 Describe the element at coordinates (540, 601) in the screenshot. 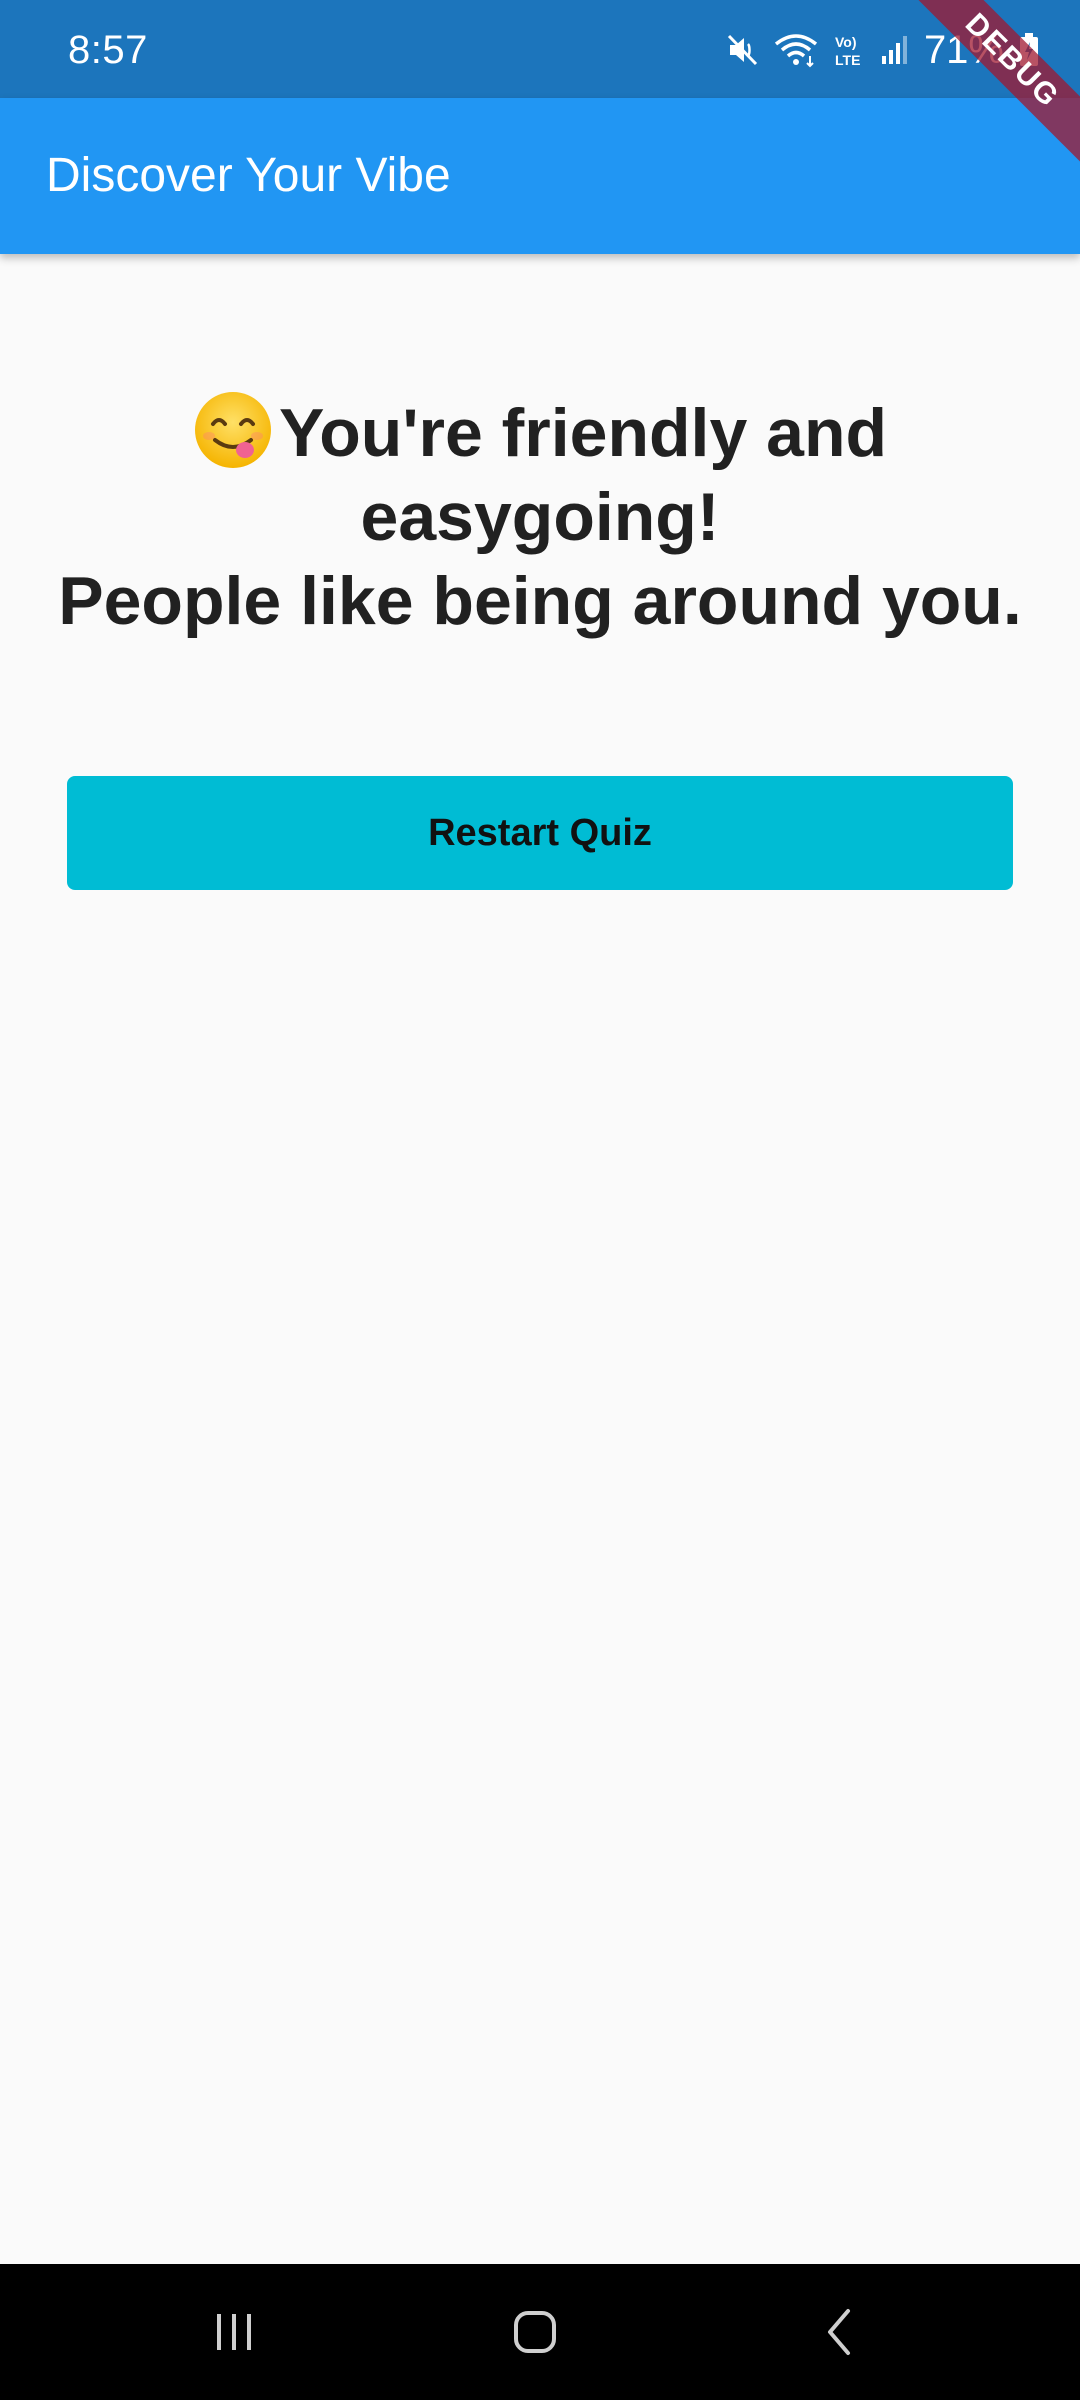

I see `result-line-2: People like being around you.` at that location.